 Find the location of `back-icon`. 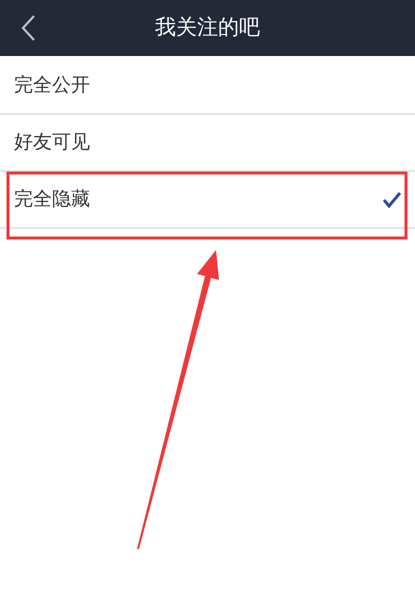

back-icon is located at coordinates (28, 28).